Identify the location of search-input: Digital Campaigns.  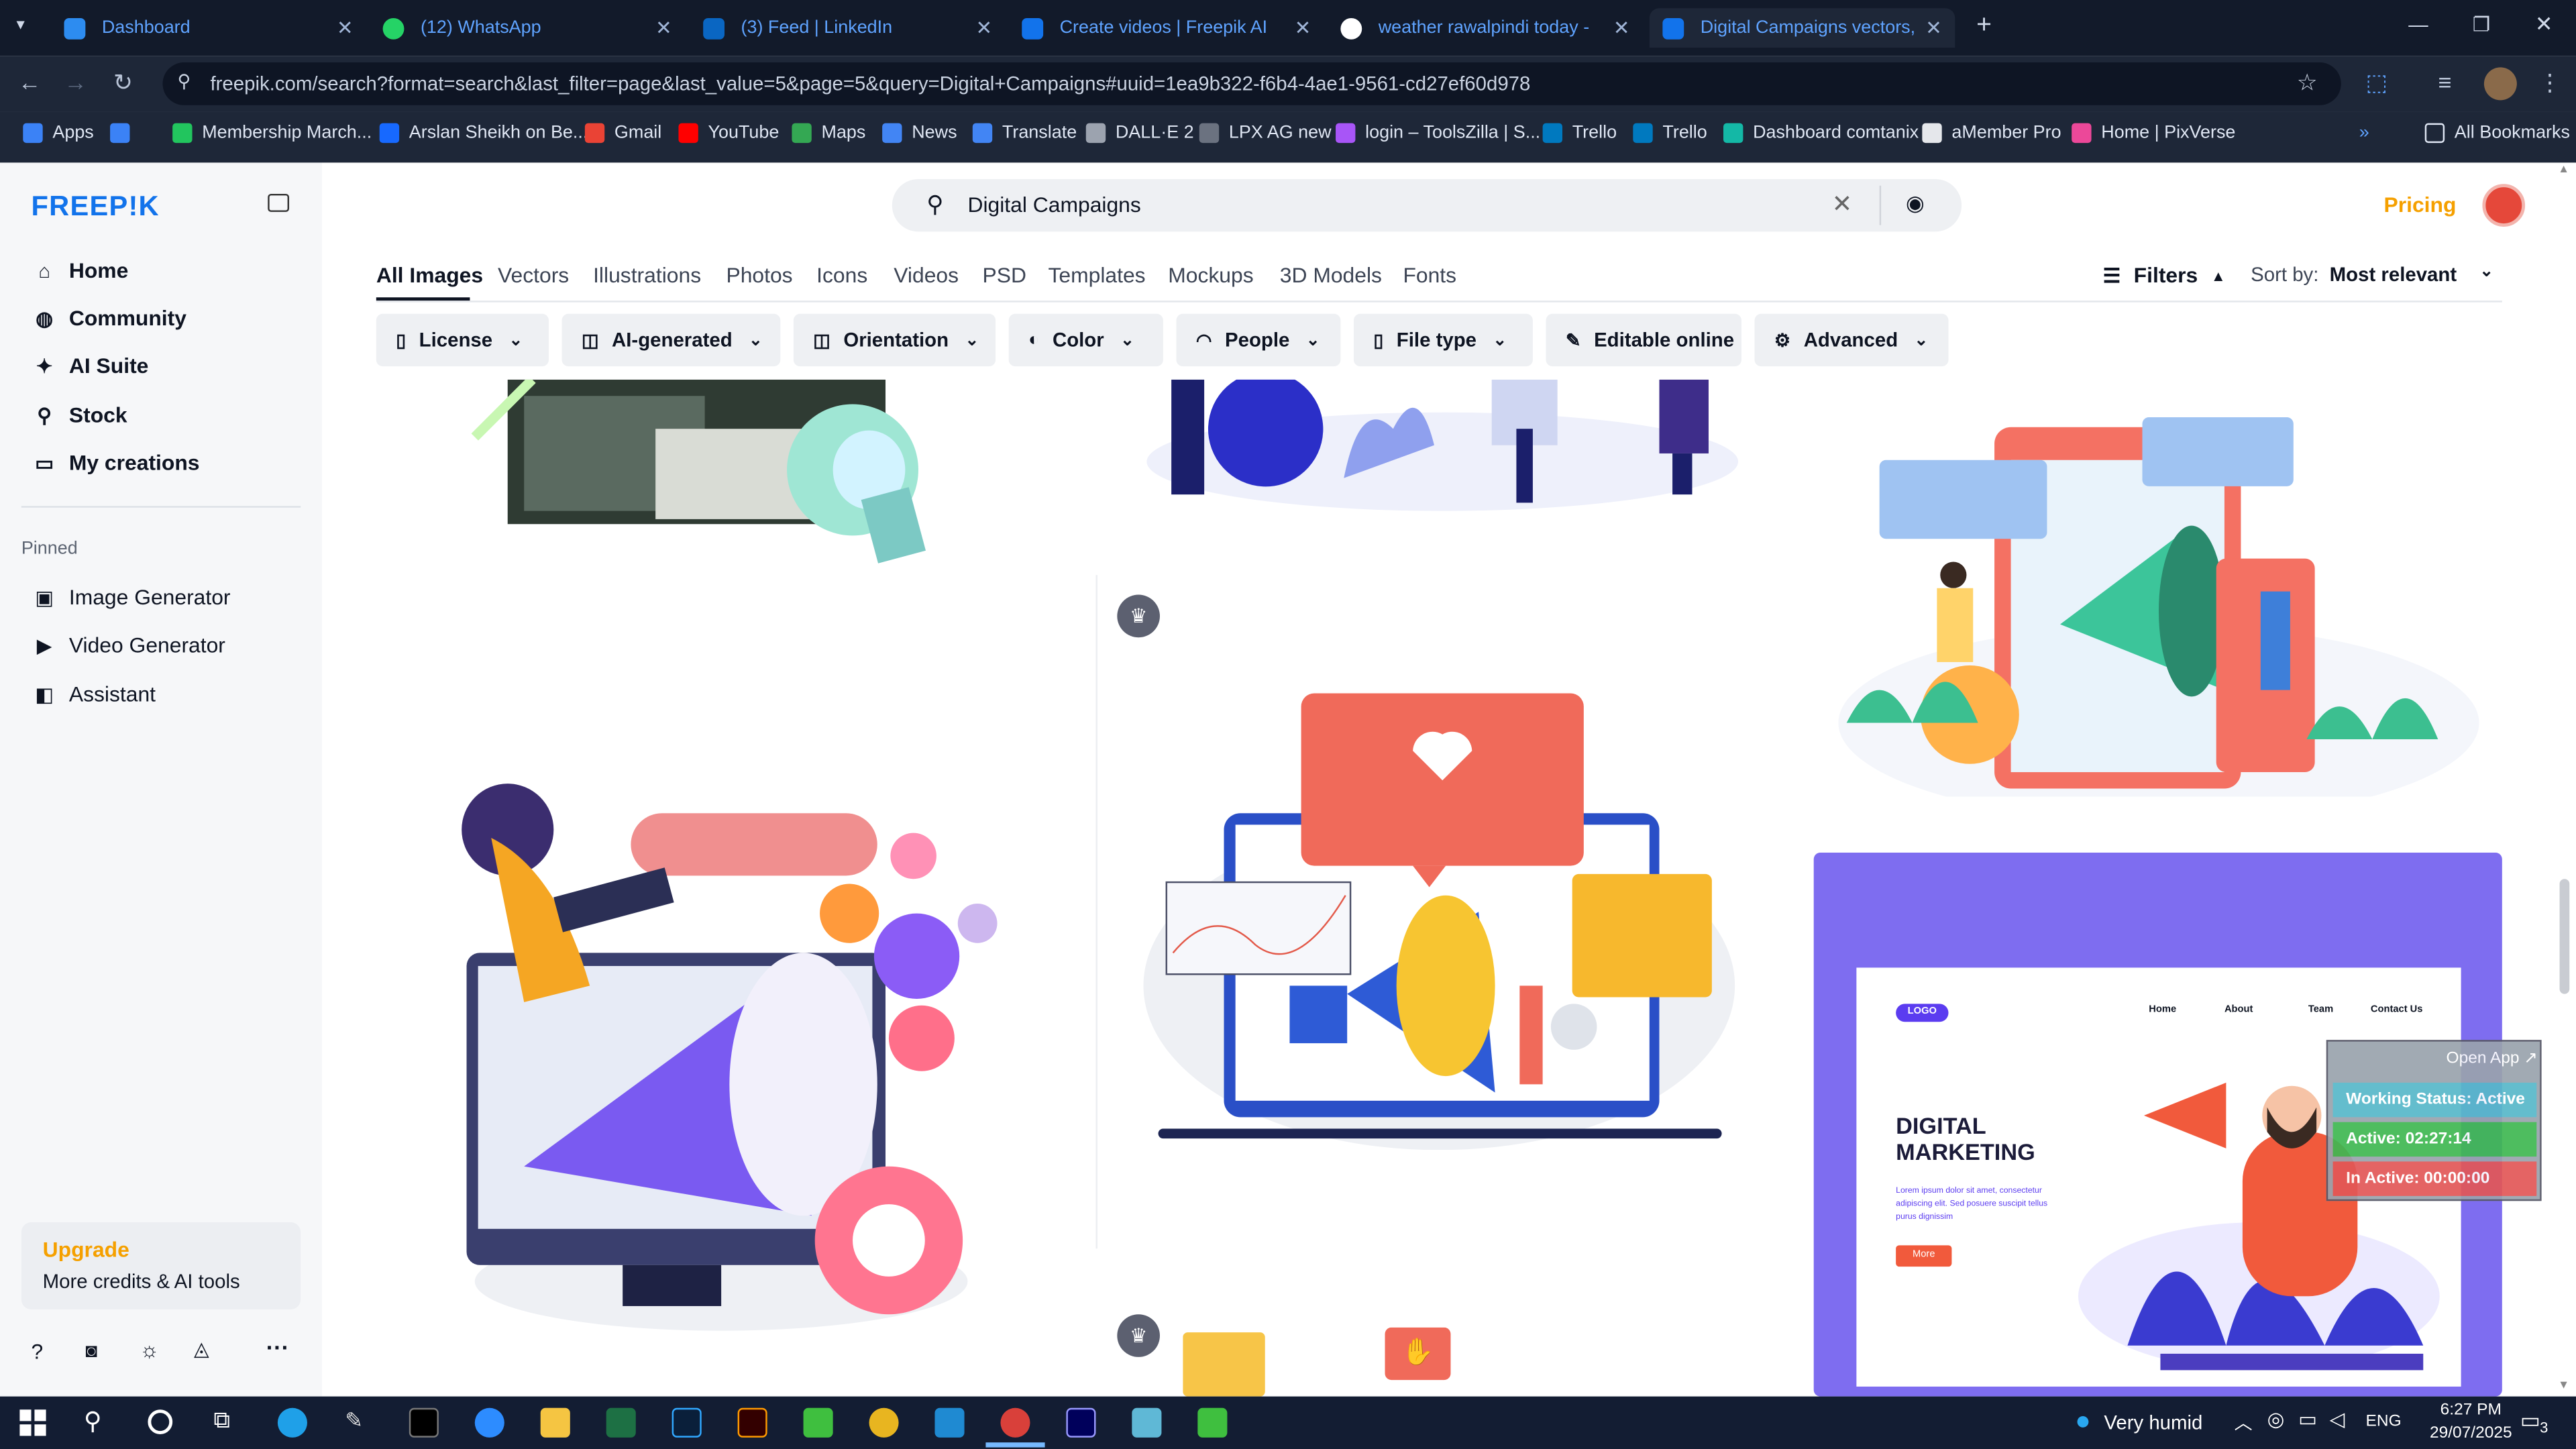
(1053, 205).